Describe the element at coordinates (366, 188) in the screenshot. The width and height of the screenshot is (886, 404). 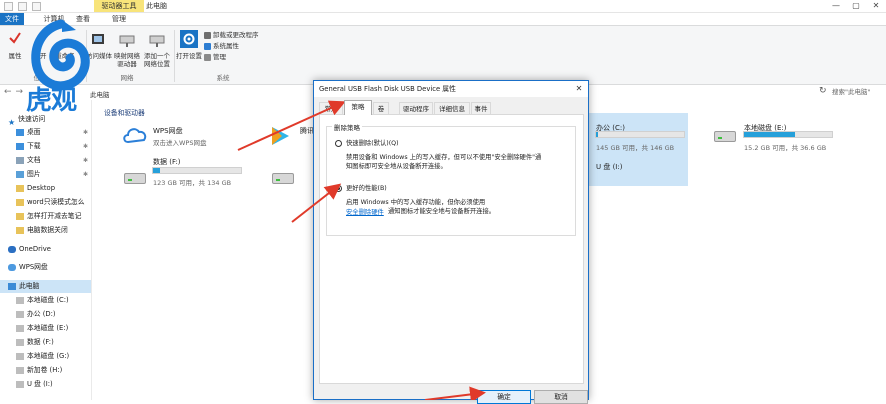
I see `better-performance-label: 更好的性能(B)` at that location.